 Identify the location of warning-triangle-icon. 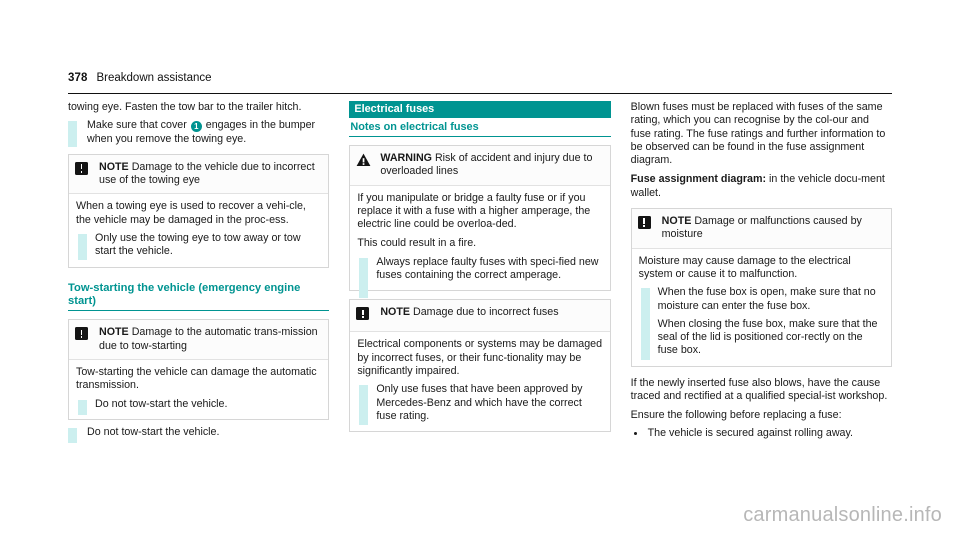
(368, 165).